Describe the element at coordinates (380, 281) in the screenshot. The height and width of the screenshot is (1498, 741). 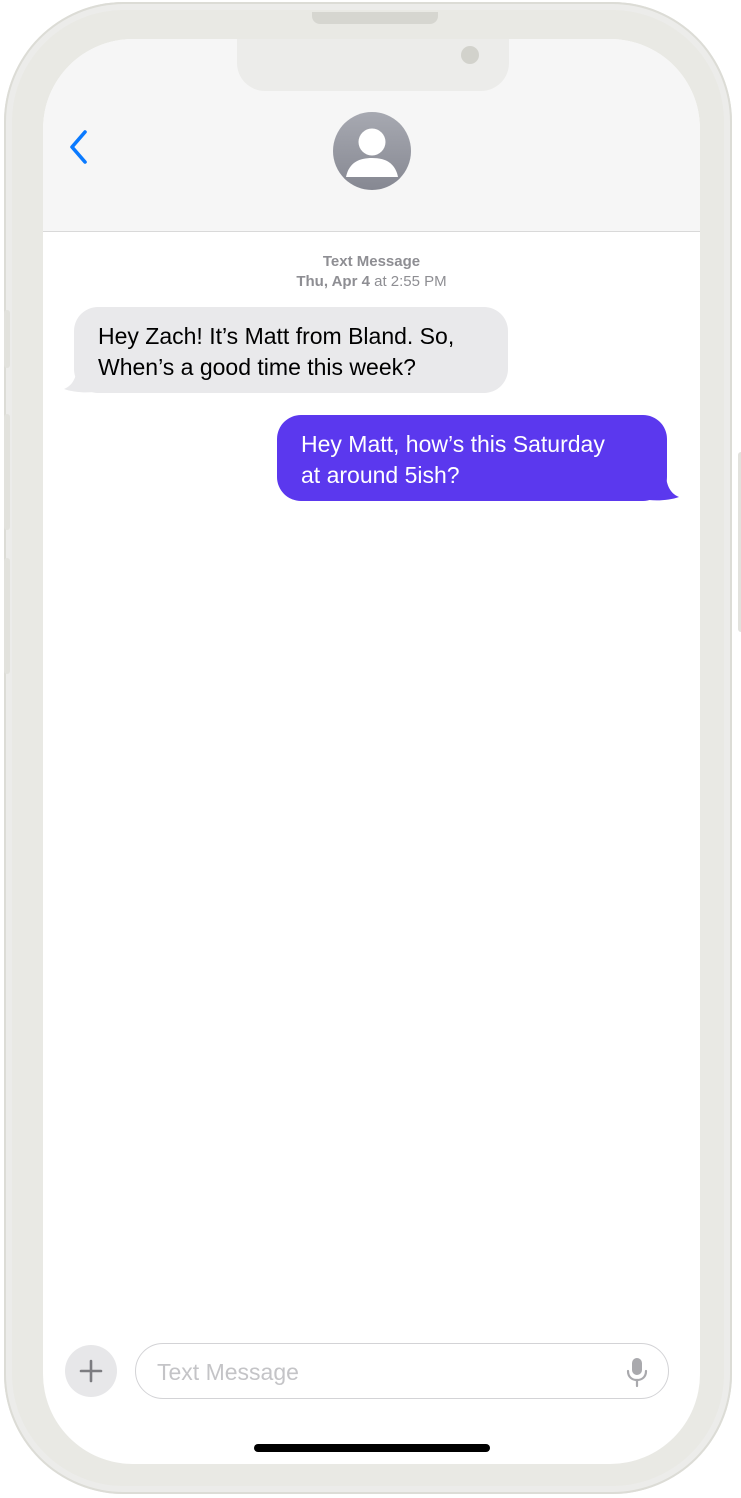
I see `at-label: at` at that location.